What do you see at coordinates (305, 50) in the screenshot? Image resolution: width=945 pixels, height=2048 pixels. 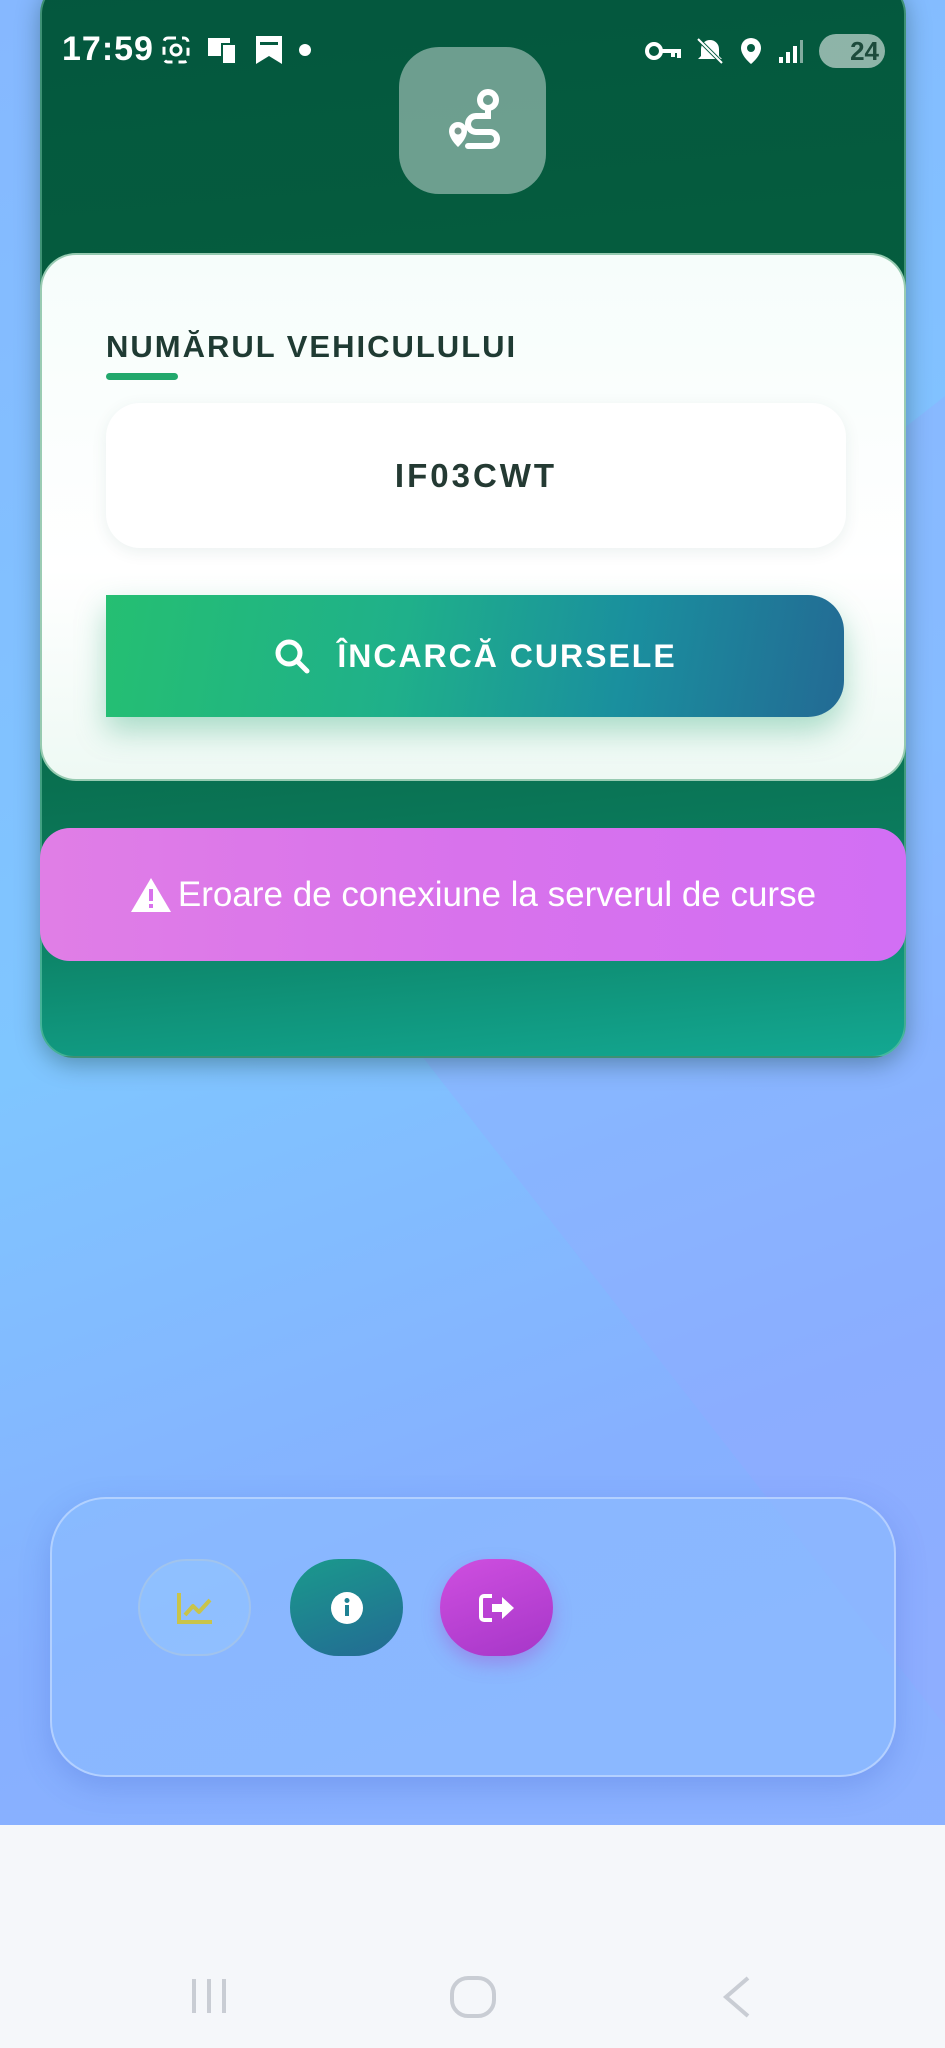 I see `dot-icon` at bounding box center [305, 50].